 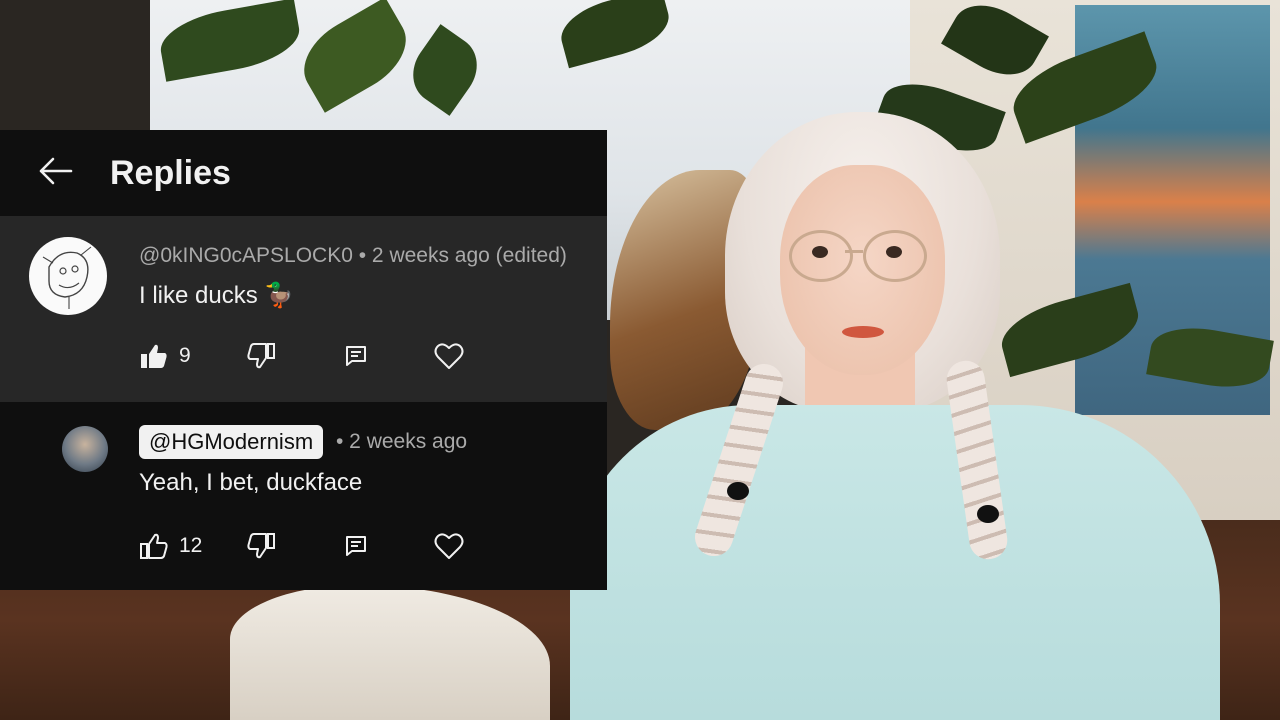 I want to click on thumbs-up-filled-icon, so click(x=154, y=356).